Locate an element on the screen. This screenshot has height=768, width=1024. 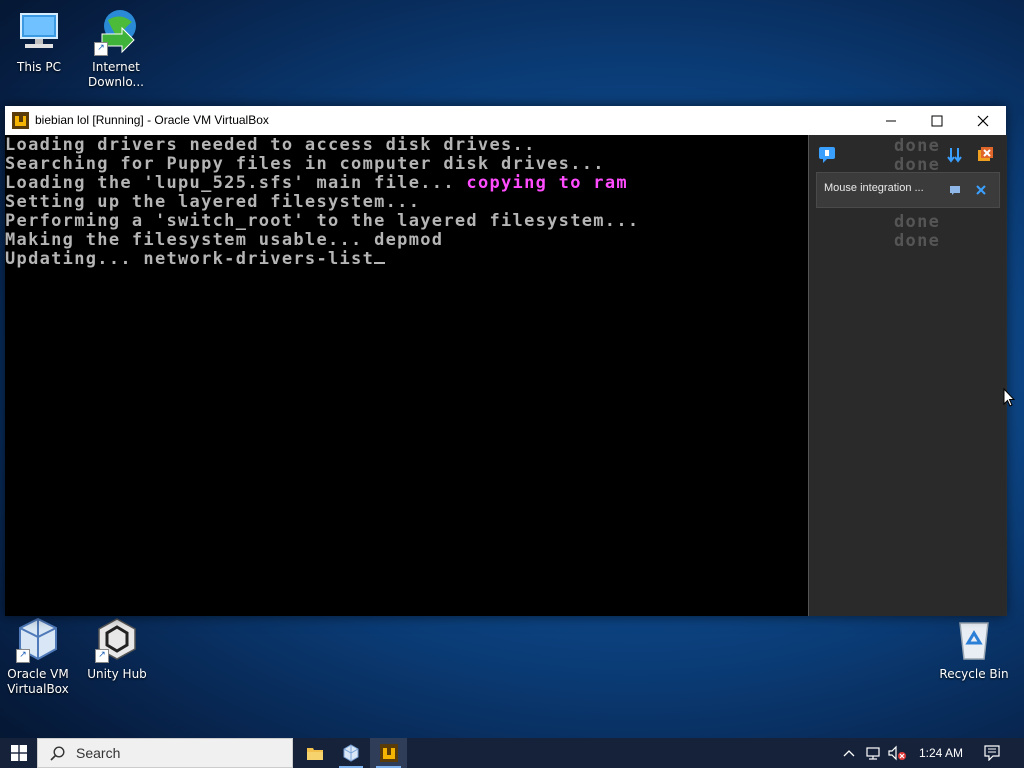
pin-icon is located at coordinates (955, 190).